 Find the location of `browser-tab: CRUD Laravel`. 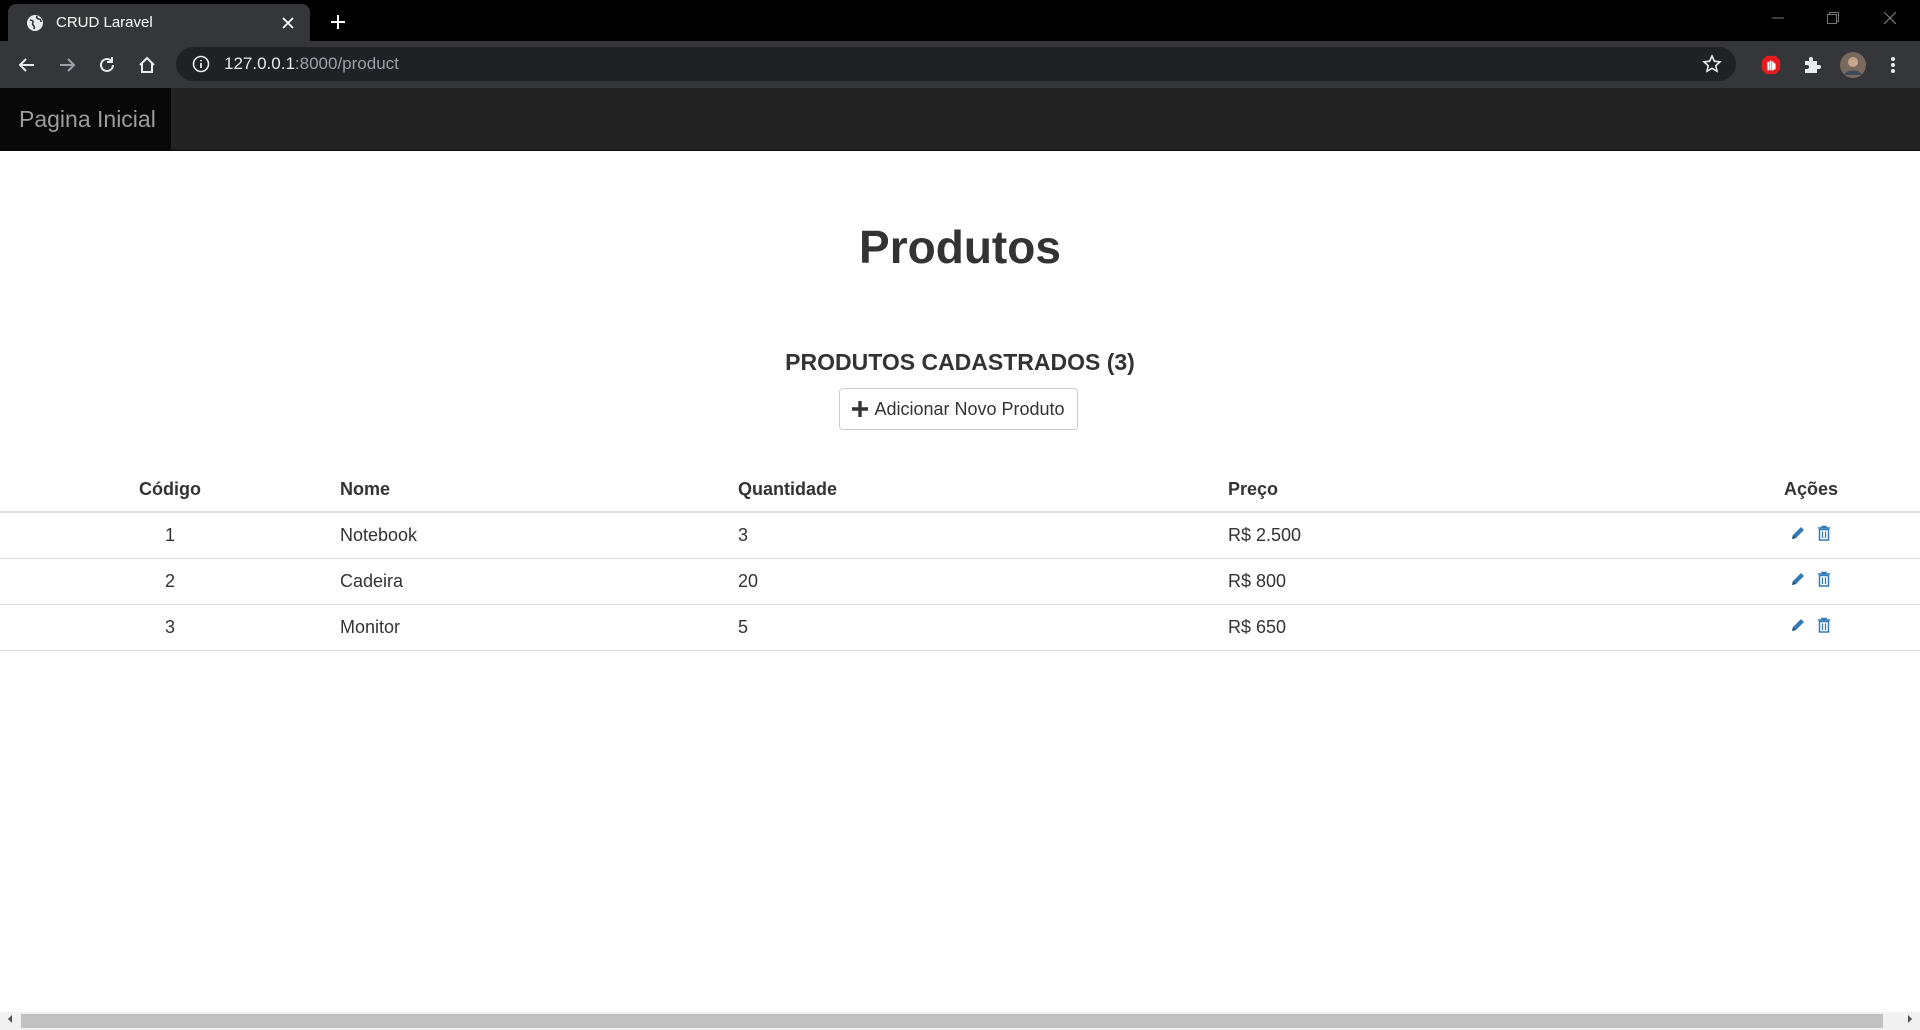

browser-tab: CRUD Laravel is located at coordinates (159, 22).